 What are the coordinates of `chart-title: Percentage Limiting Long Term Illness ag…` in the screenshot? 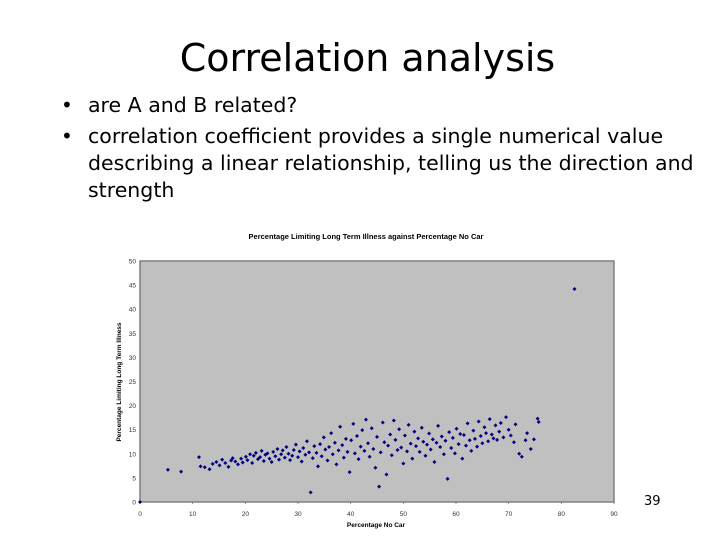 It's located at (366, 236).